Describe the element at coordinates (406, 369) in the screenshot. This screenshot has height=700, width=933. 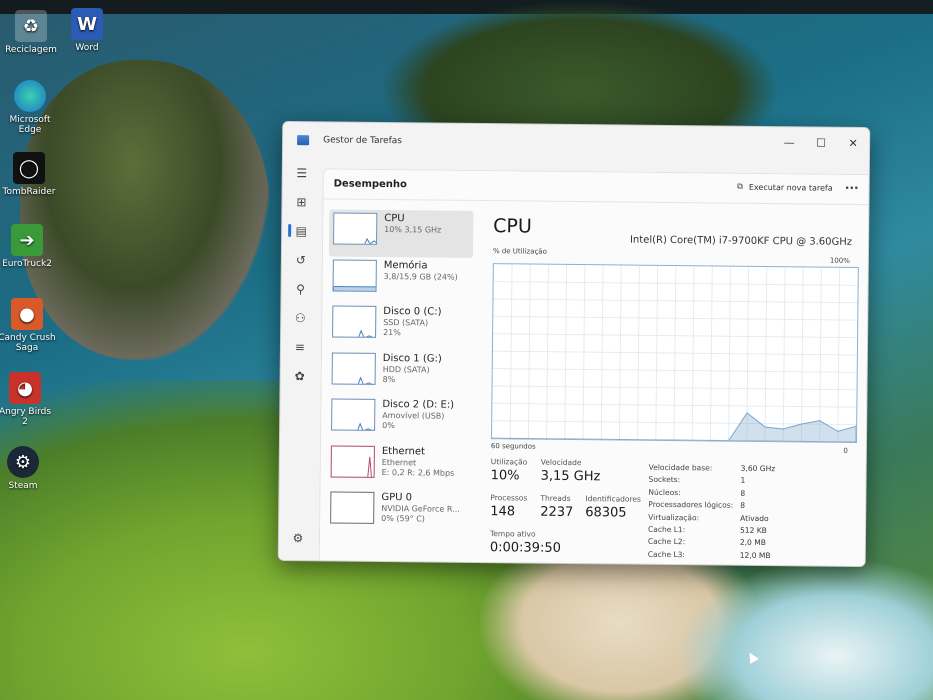
I see `perf-item-sub: HDD (SATA)` at that location.